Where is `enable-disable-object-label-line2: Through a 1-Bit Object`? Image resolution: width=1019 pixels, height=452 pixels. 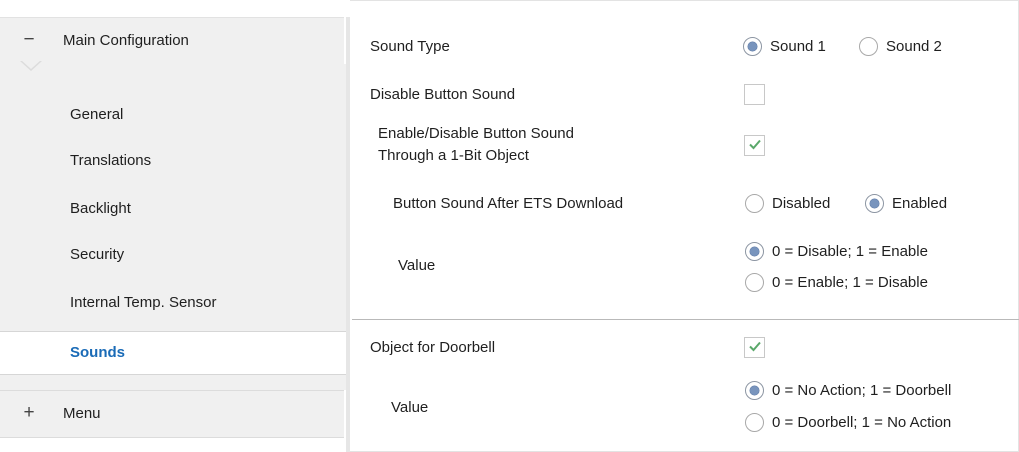
enable-disable-object-label-line2: Through a 1-Bit Object is located at coordinates (453, 155).